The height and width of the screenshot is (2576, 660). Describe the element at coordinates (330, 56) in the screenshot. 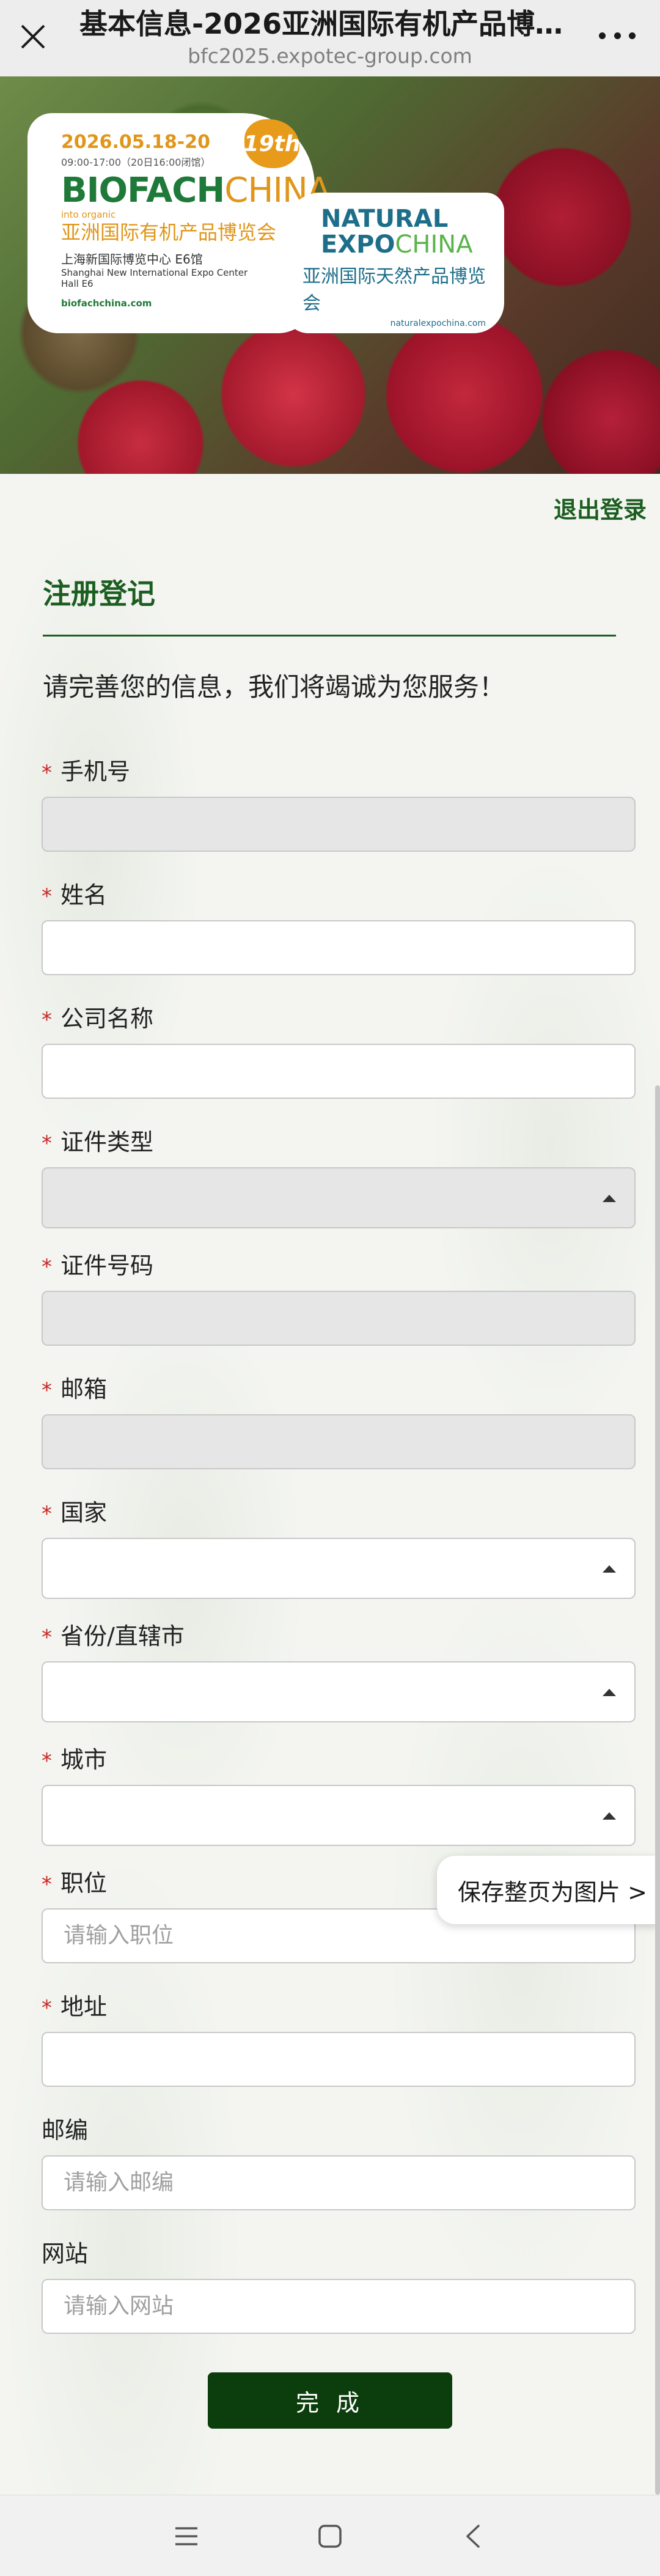

I see `page-url: bfc2025.expotec-group.com` at that location.